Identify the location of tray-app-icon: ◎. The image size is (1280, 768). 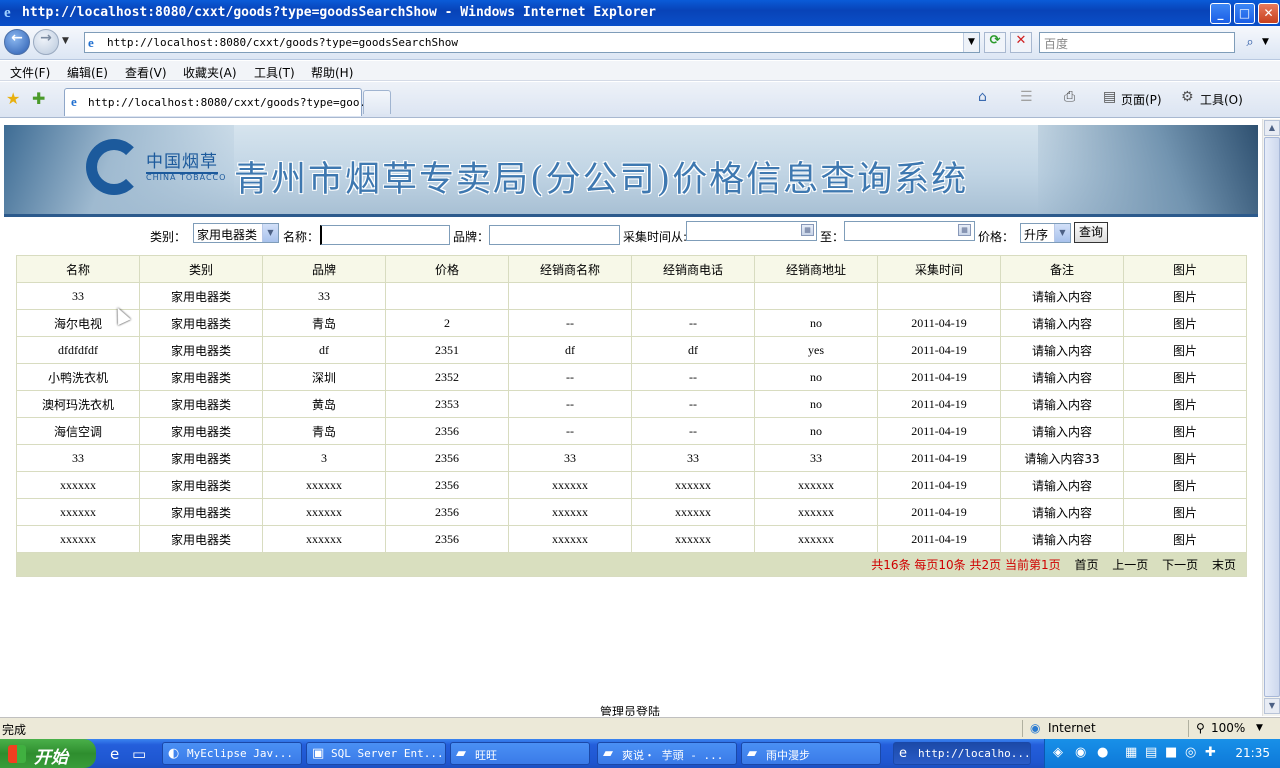
(1190, 752).